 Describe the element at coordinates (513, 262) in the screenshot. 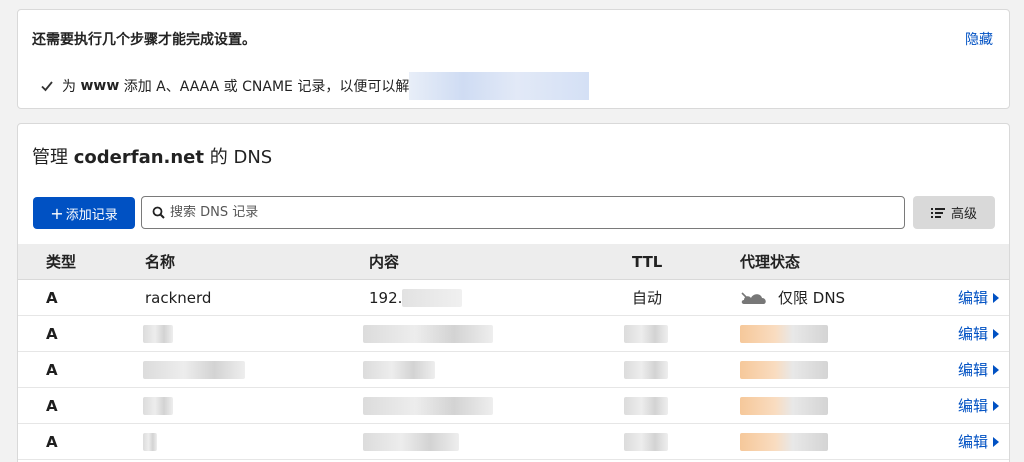

I see `table-header: 类型 名称 内容 TTL 代理状态` at that location.